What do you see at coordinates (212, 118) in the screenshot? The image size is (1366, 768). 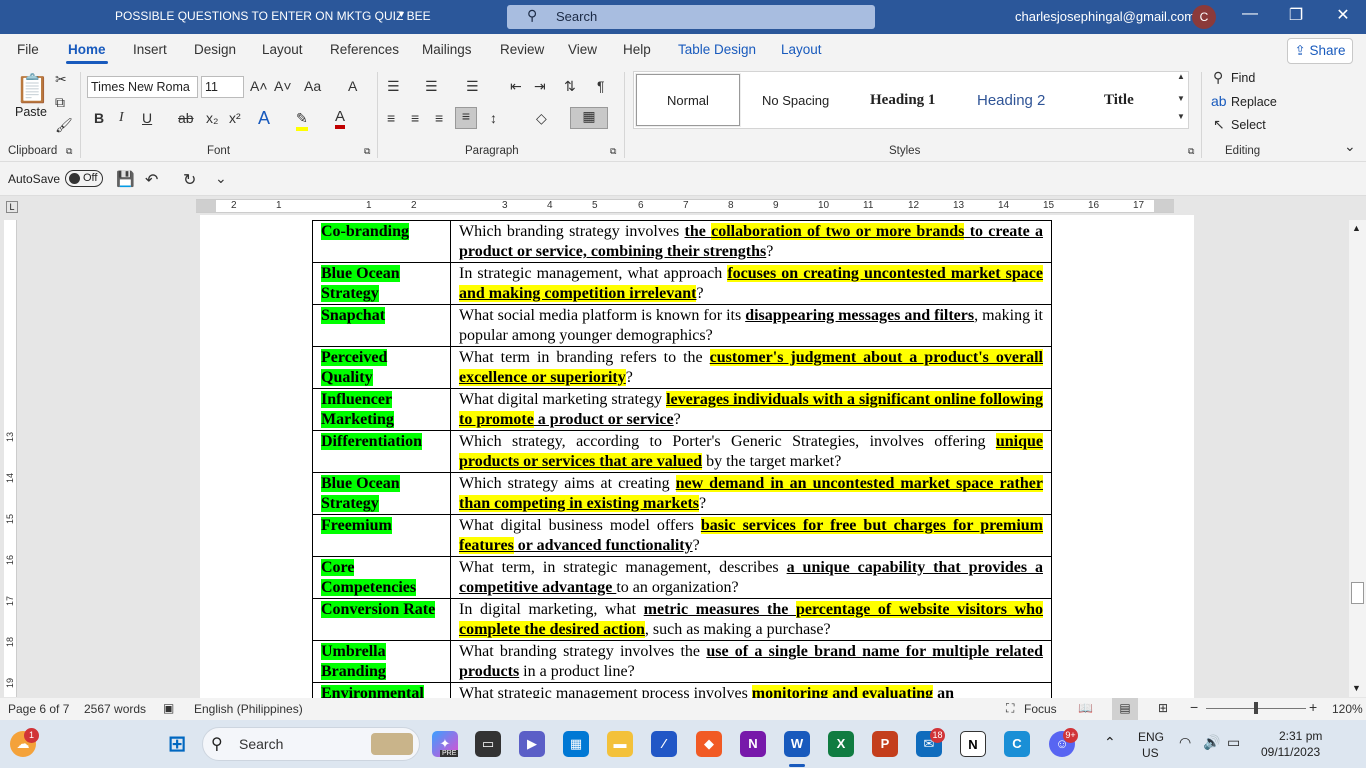 I see `subscript-icon: x₂` at bounding box center [212, 118].